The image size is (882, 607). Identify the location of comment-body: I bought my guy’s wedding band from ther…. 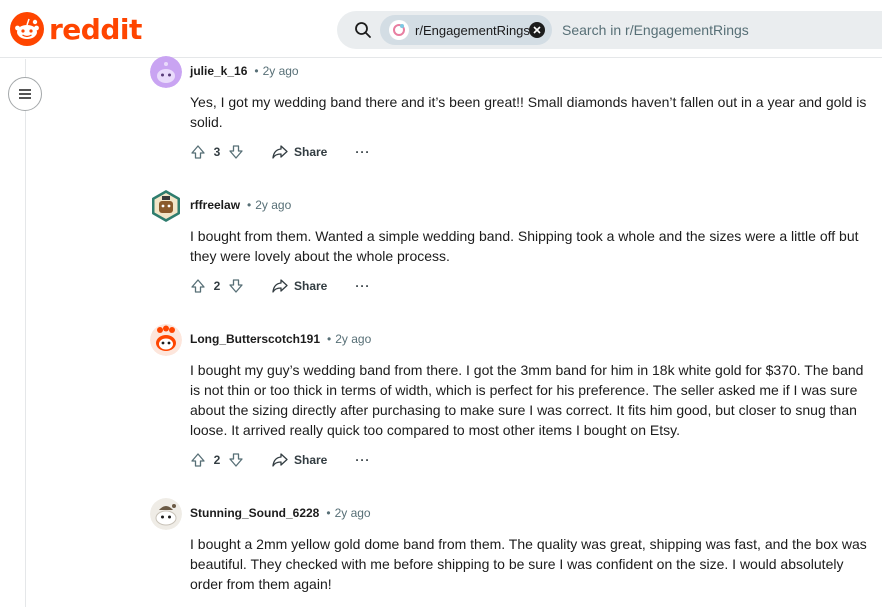
(527, 400).